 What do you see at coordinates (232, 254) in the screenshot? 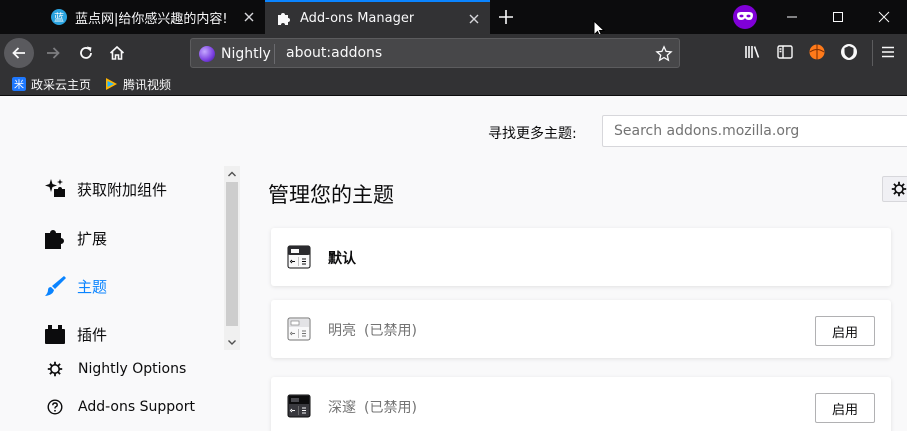
I see `scrollbar-thumb` at bounding box center [232, 254].